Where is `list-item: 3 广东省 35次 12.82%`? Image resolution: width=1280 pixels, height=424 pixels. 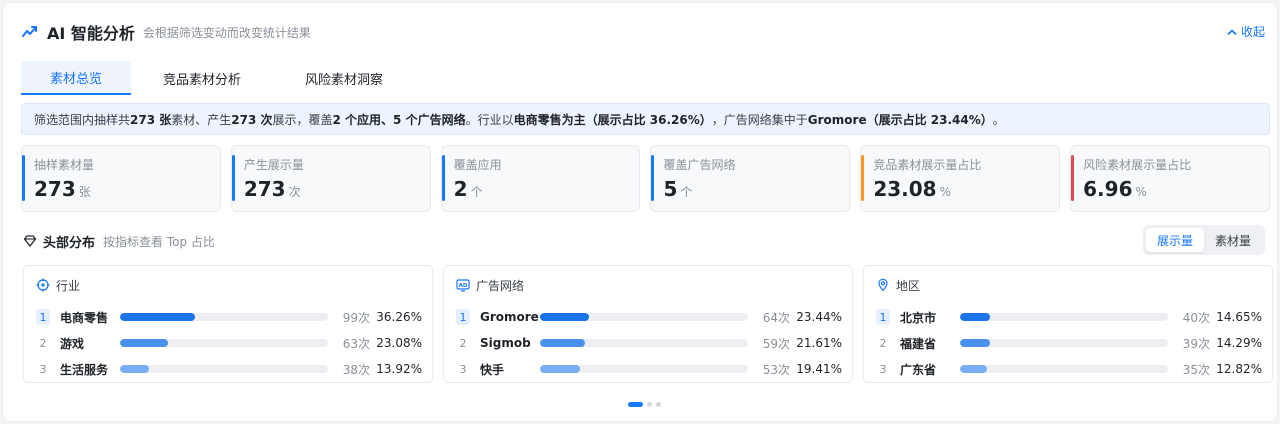 list-item: 3 广东省 35次 12.82% is located at coordinates (1069, 369).